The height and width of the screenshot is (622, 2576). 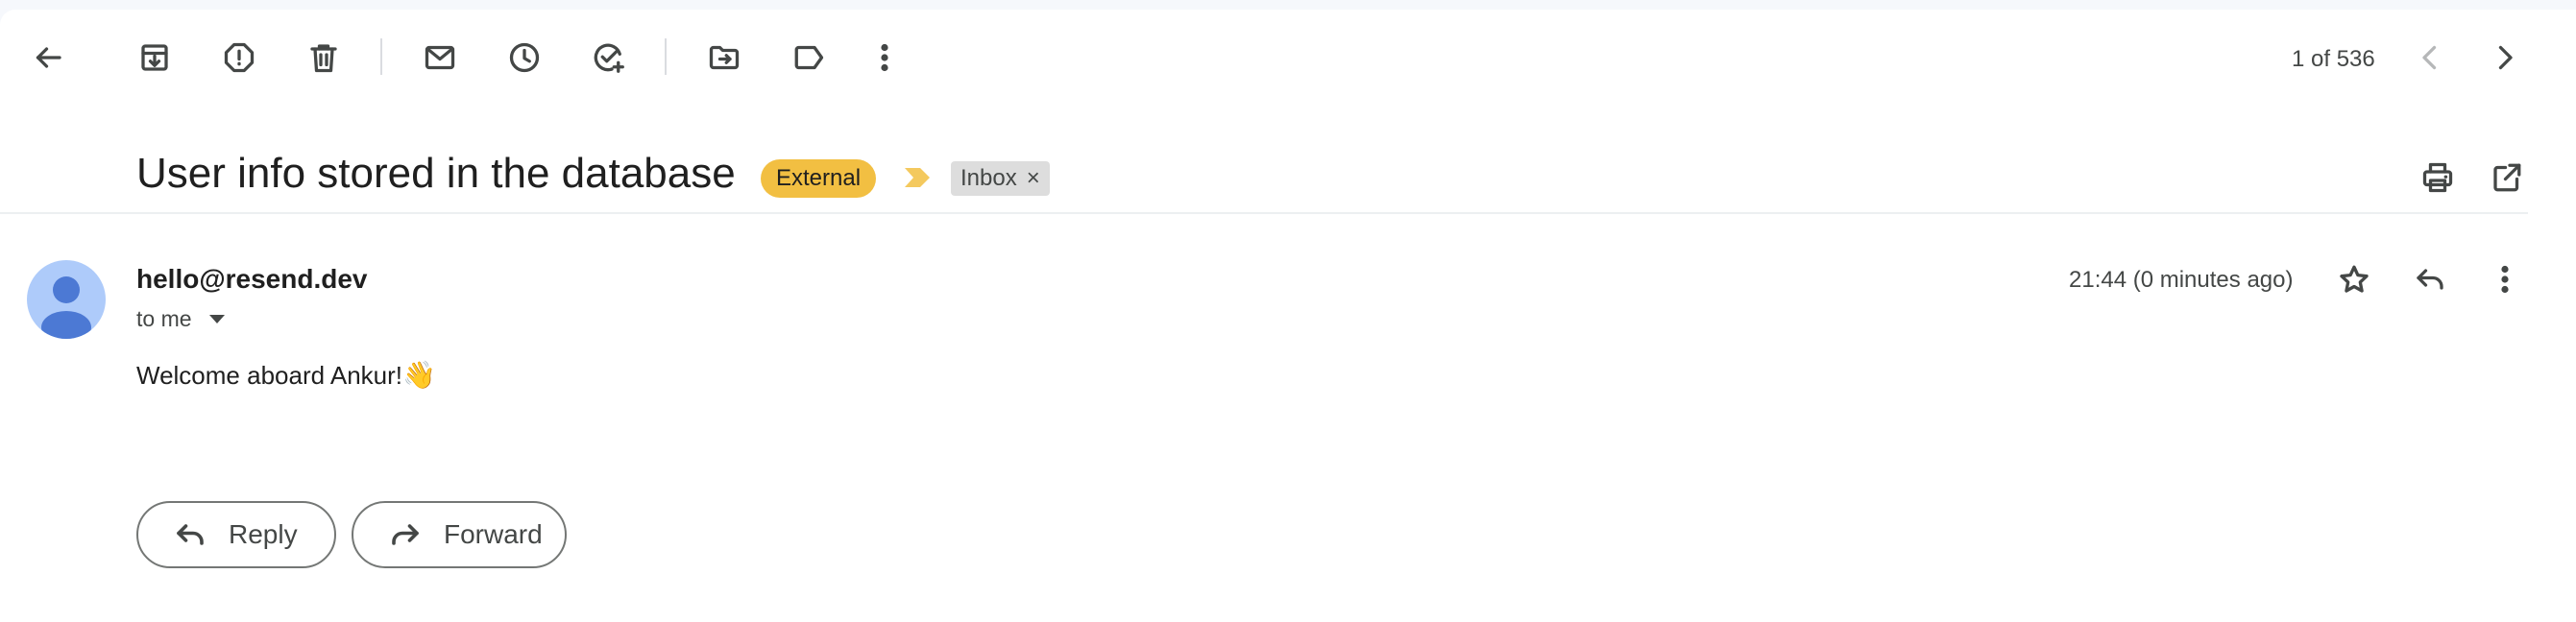 What do you see at coordinates (66, 308) in the screenshot?
I see `avatar-person-icon` at bounding box center [66, 308].